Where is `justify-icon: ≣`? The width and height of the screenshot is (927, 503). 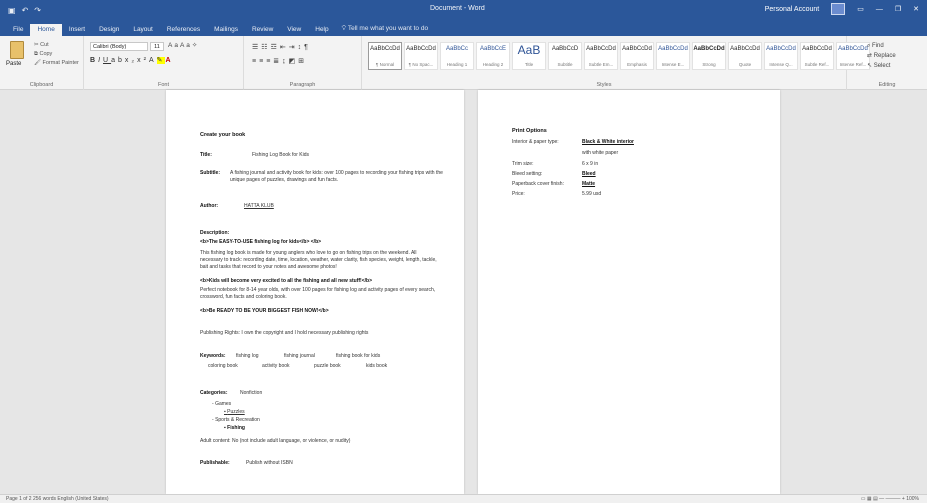
justify-icon: ≣ is located at coordinates (277, 61).